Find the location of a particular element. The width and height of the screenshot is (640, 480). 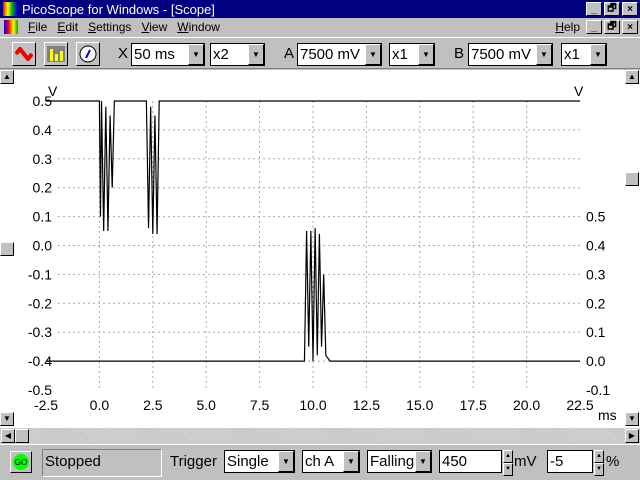

trigger-mode-select: Single ▼ is located at coordinates (259, 461).